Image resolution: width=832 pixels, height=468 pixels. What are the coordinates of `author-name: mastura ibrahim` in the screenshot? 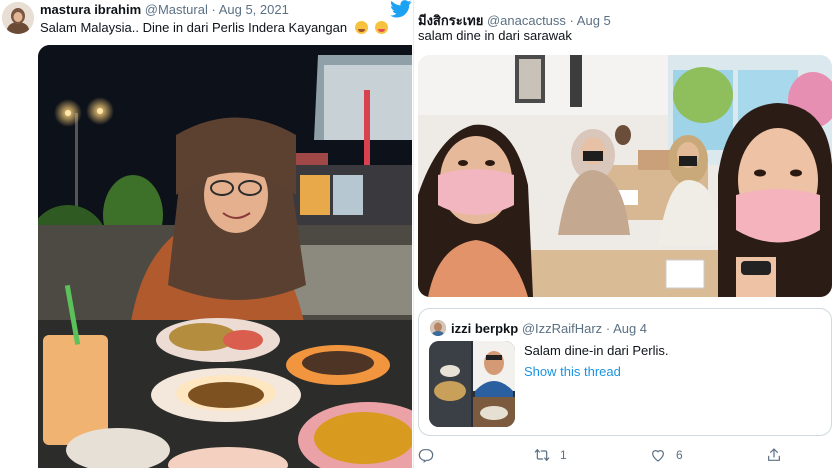 It's located at (90, 9).